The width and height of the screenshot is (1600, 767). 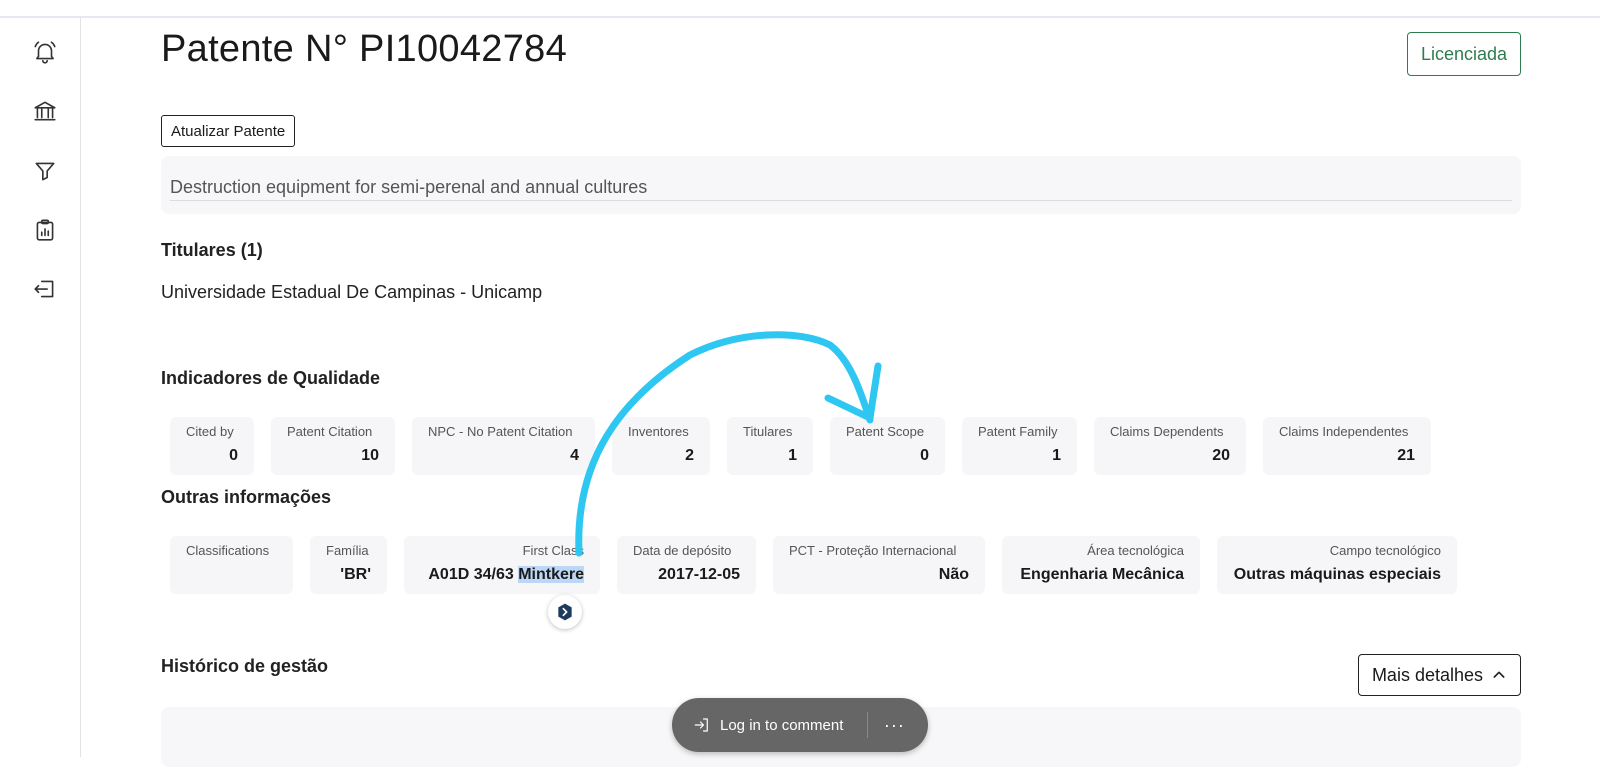 What do you see at coordinates (1337, 574) in the screenshot?
I see `info-value: Outras máquinas especiais` at bounding box center [1337, 574].